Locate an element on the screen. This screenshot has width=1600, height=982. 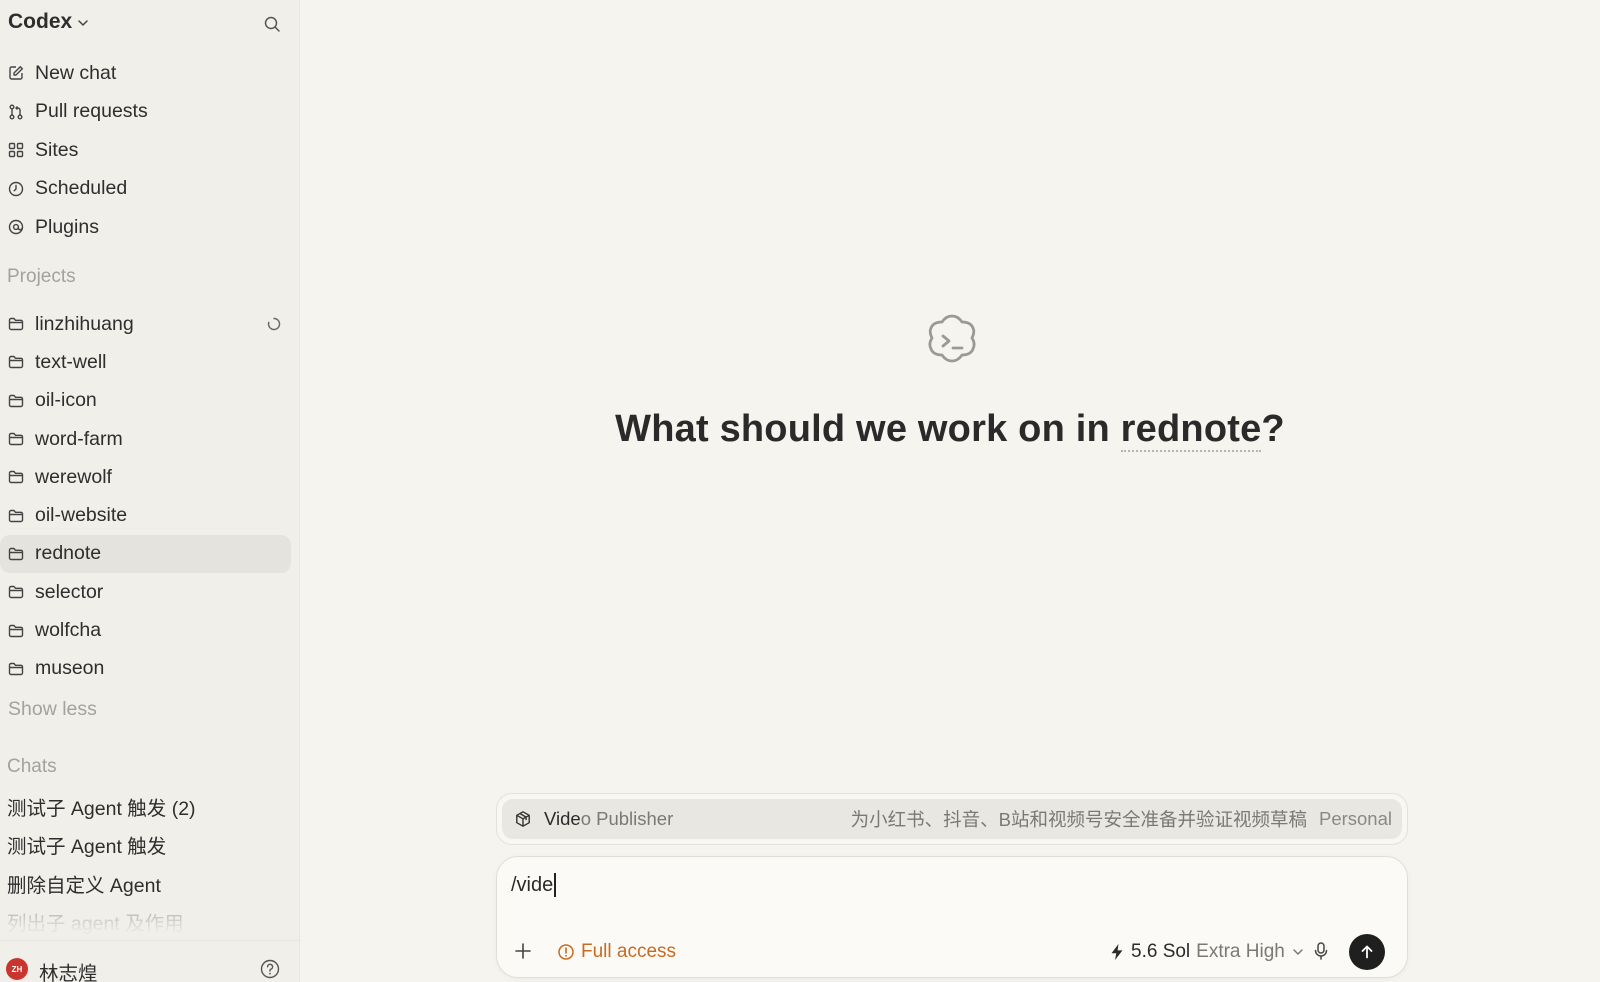
search-button is located at coordinates (272, 24).